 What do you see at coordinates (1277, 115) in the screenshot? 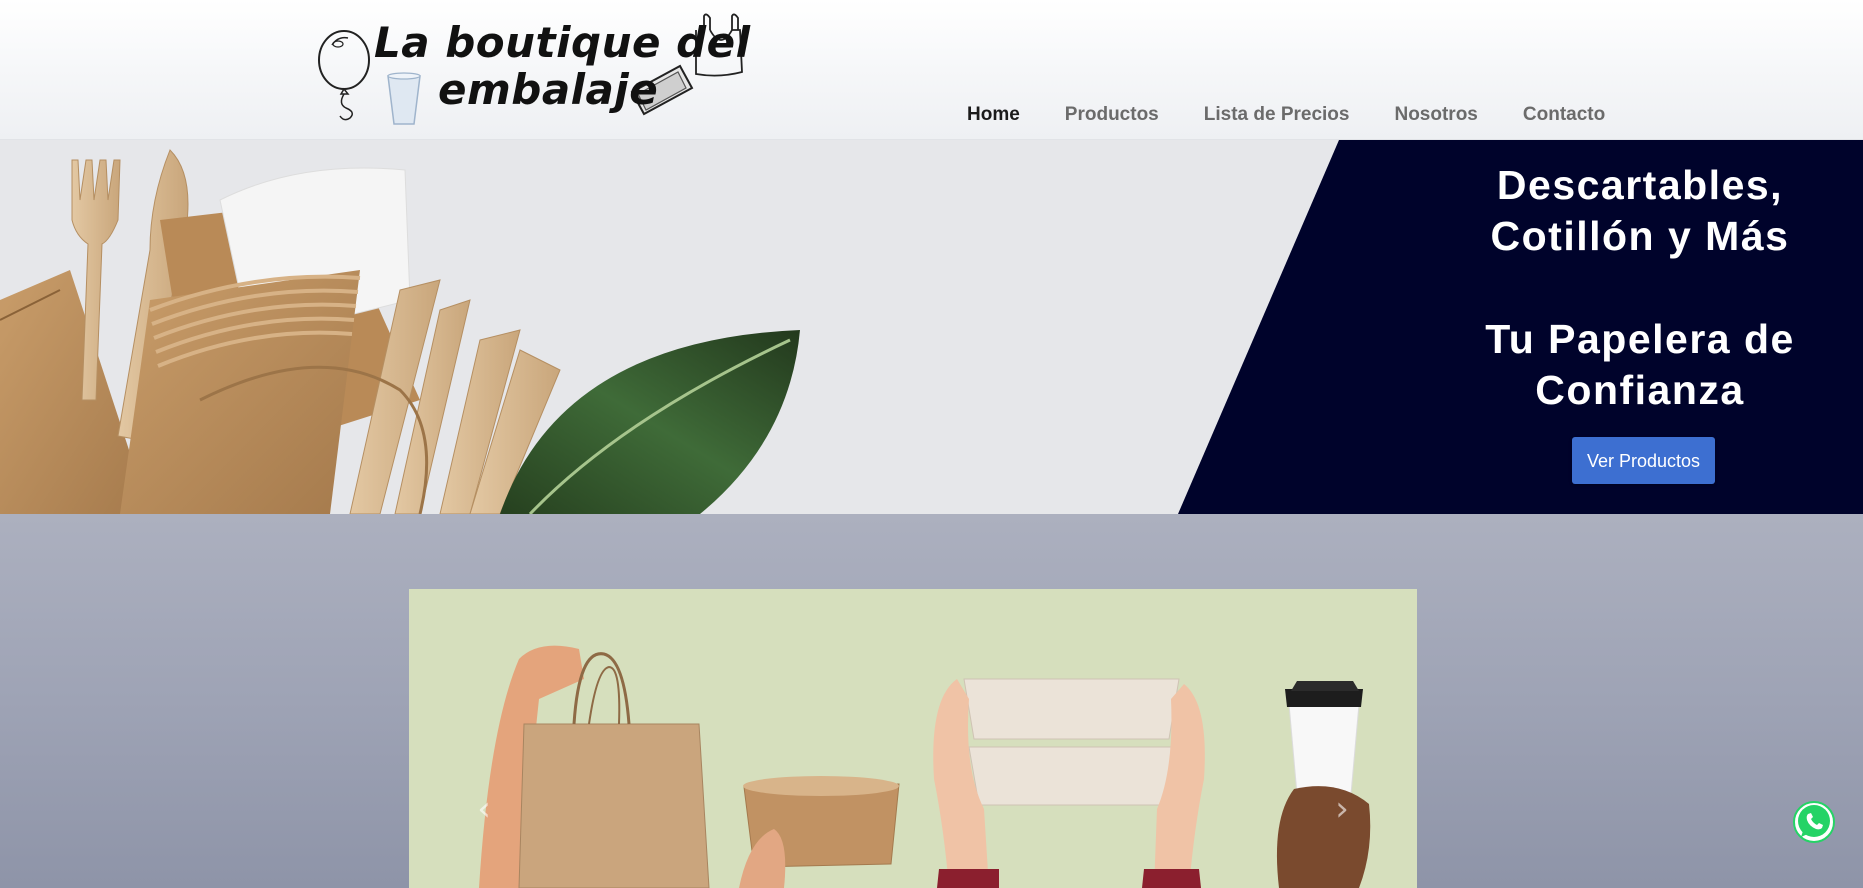
I see `nav-lista-de-precios: Lista de Precios` at bounding box center [1277, 115].